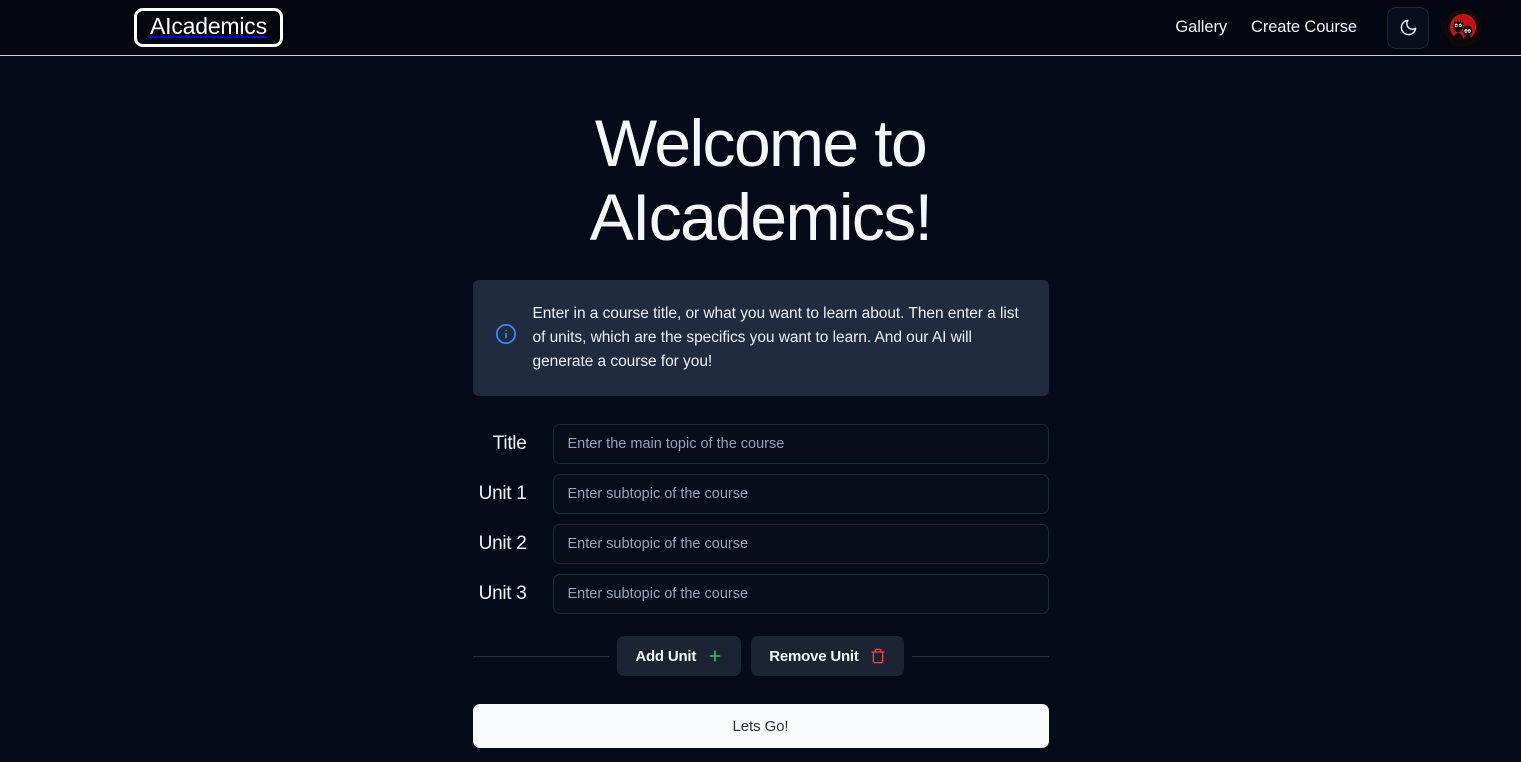 This screenshot has height=762, width=1521. What do you see at coordinates (761, 519) in the screenshot?
I see `course-form: Title Unit 1 Unit 2 Unit 3` at bounding box center [761, 519].